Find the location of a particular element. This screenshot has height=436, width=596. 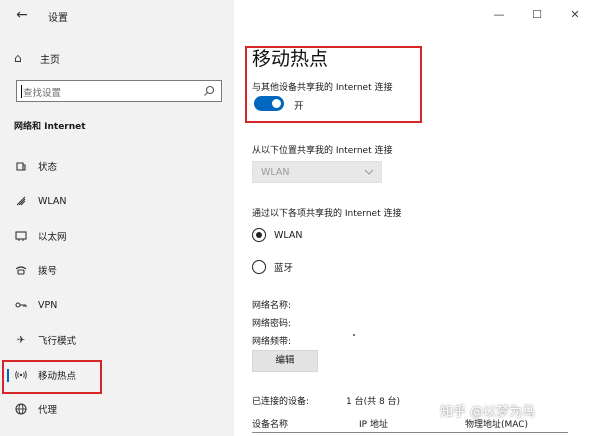

text-caret is located at coordinates (21, 91).